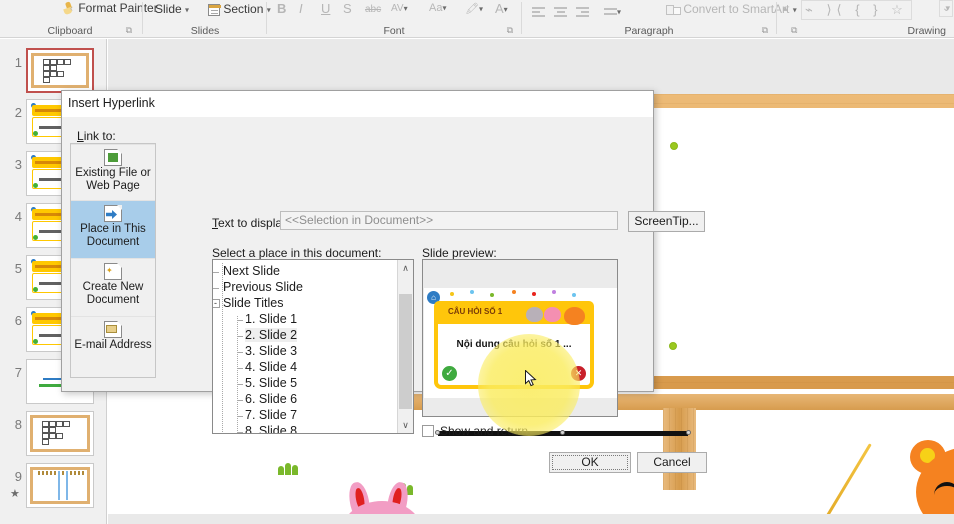  Describe the element at coordinates (947, 8) in the screenshot. I see `drawing-more-icon: ▾` at that location.